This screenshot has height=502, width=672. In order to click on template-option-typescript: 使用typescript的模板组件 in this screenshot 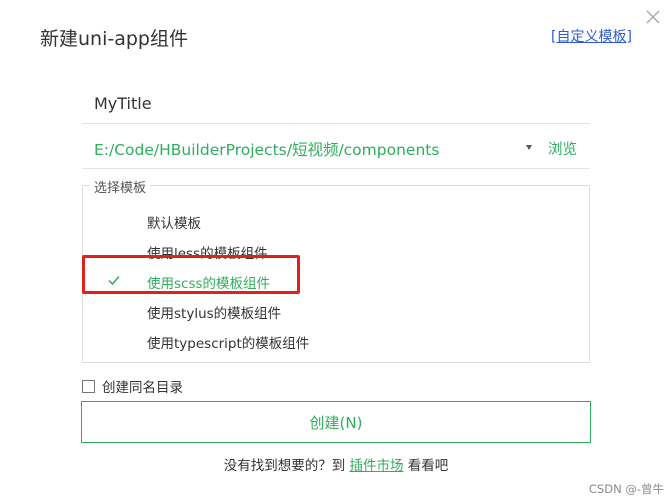, I will do `click(228, 342)`.